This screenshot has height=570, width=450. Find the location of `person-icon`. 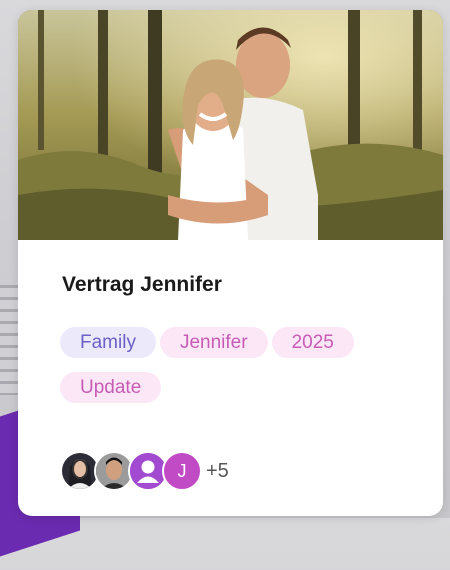

person-icon is located at coordinates (148, 471).